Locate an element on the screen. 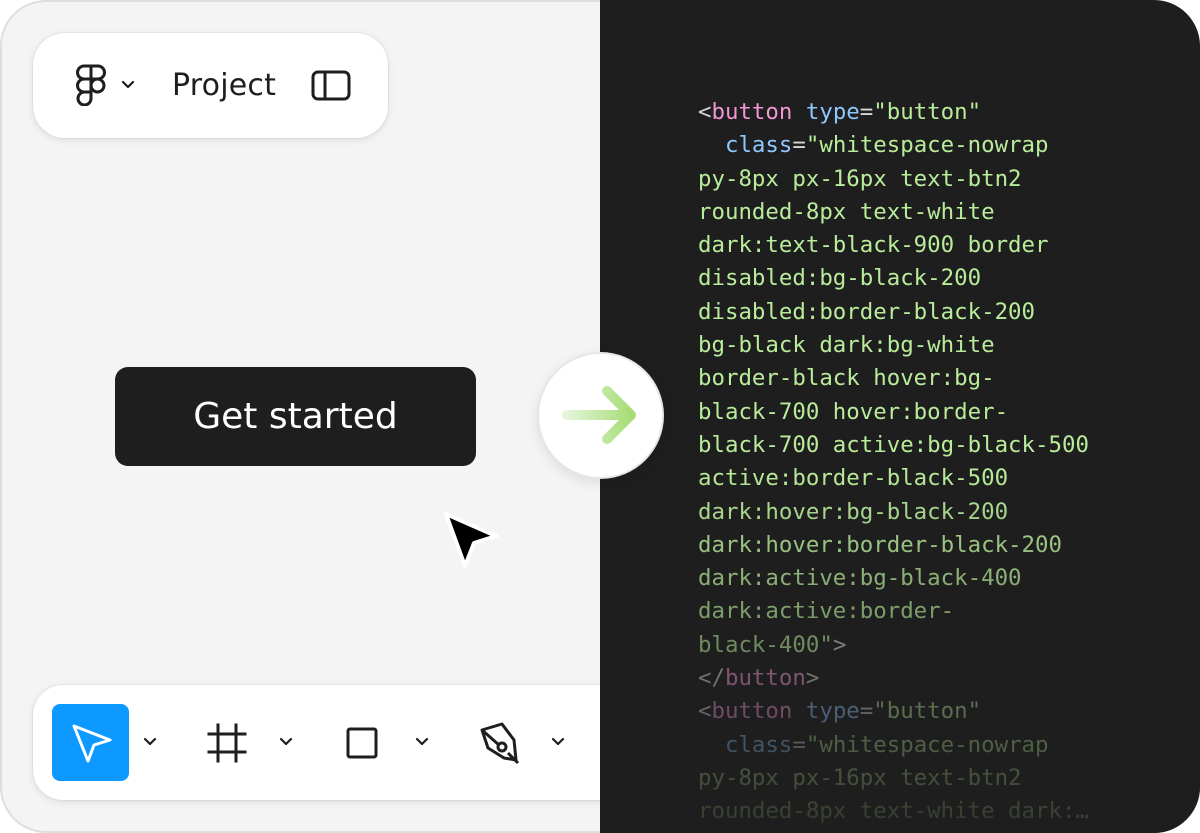 This screenshot has height=833, width=1200. code-line: dark:text-black-900 border is located at coordinates (893, 245).